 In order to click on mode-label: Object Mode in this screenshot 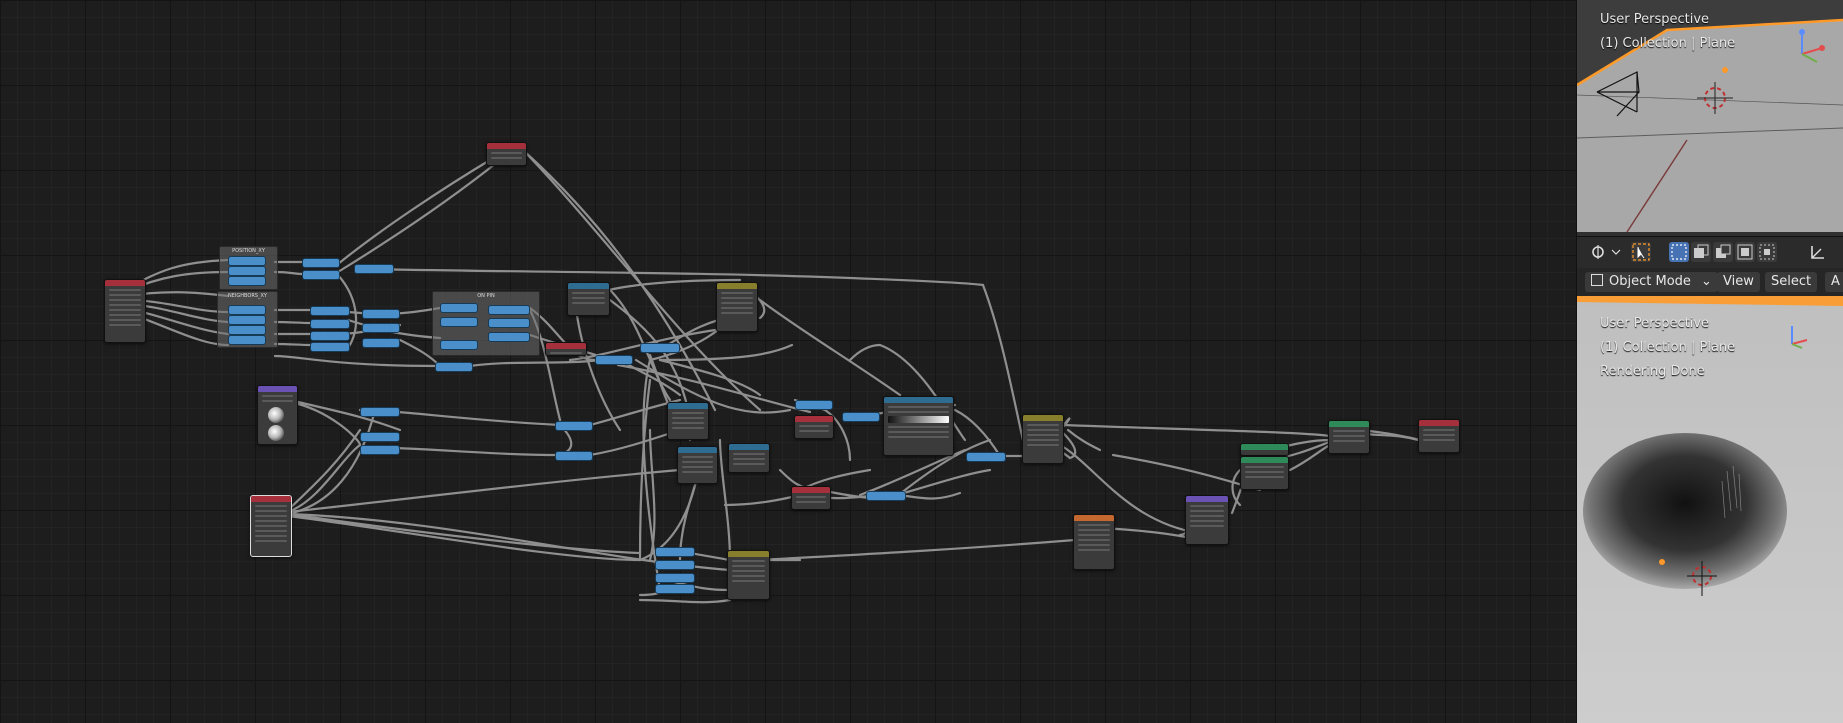, I will do `click(1650, 281)`.